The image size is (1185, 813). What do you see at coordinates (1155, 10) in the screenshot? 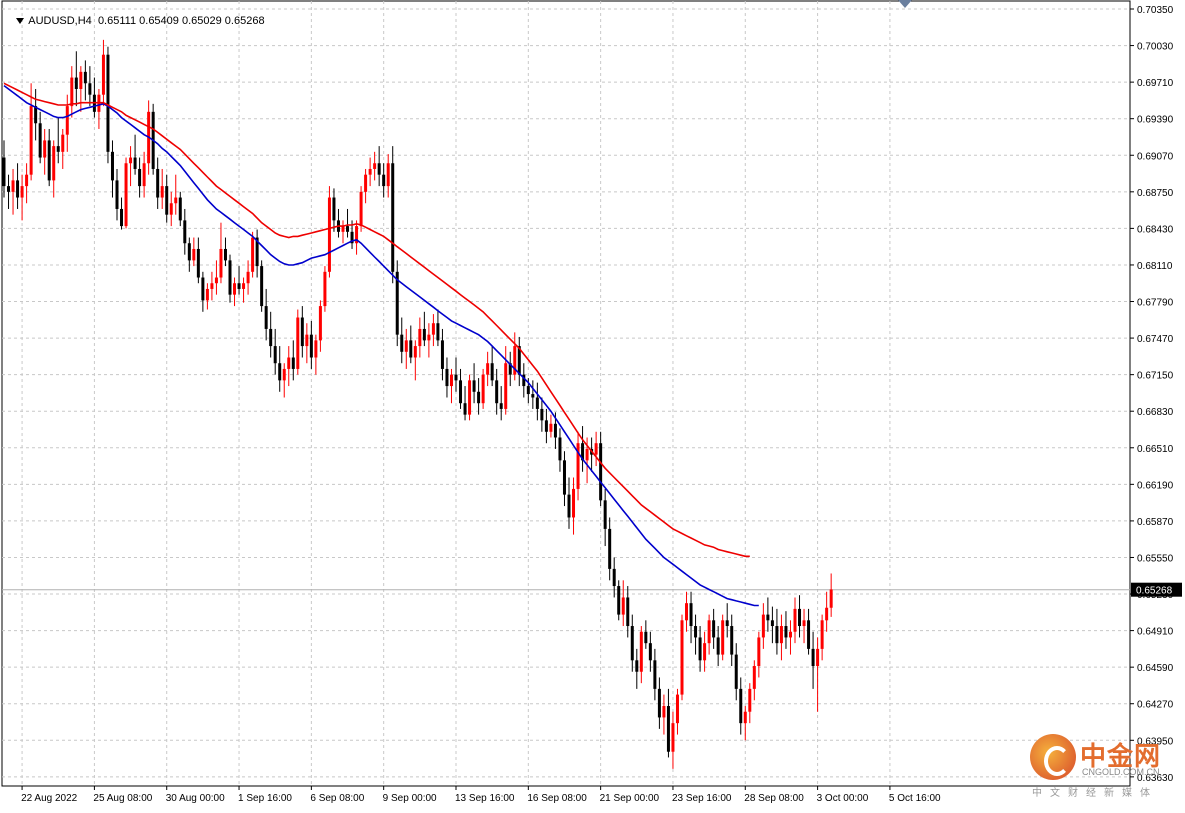
I see `y-tick-label: 0.70350` at bounding box center [1155, 10].